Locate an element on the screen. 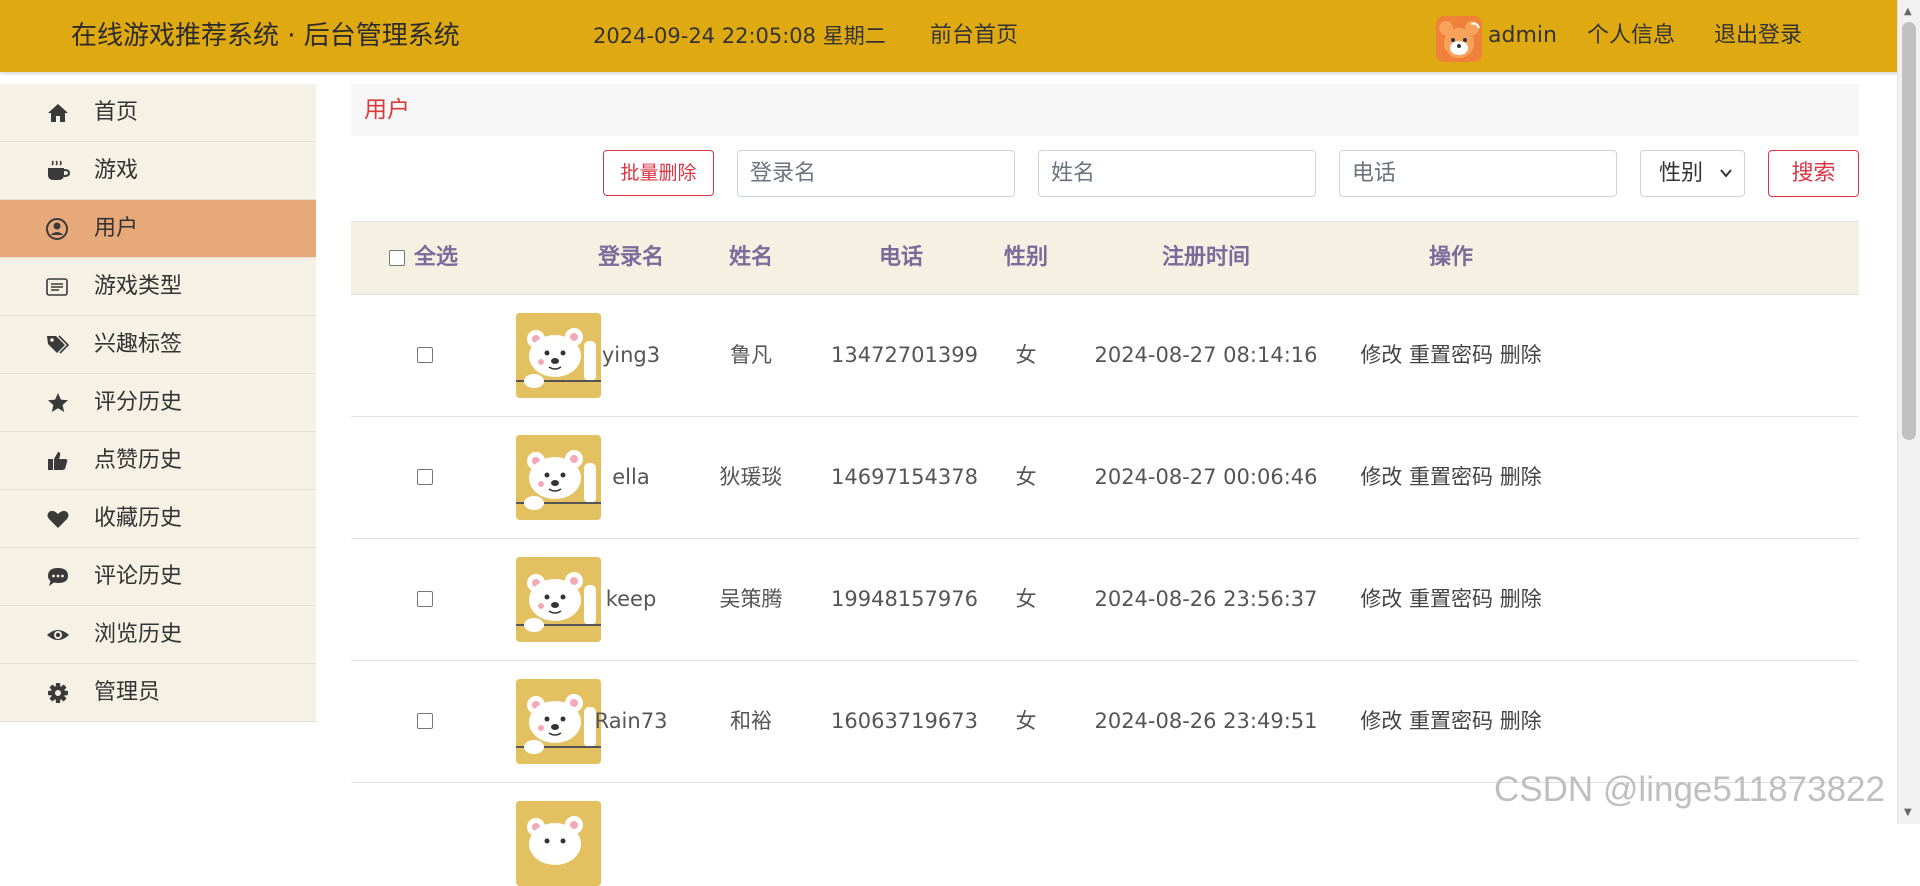 The width and height of the screenshot is (1920, 886). sidebar-item-game-types: 游戏类型 is located at coordinates (158, 287).